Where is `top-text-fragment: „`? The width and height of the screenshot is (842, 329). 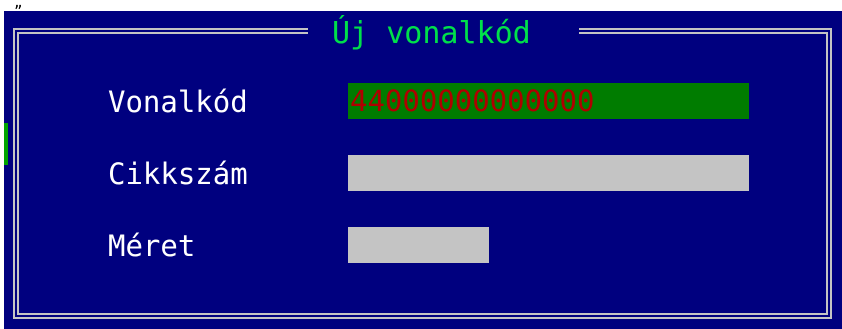
top-text-fragment: „ is located at coordinates (18, 5).